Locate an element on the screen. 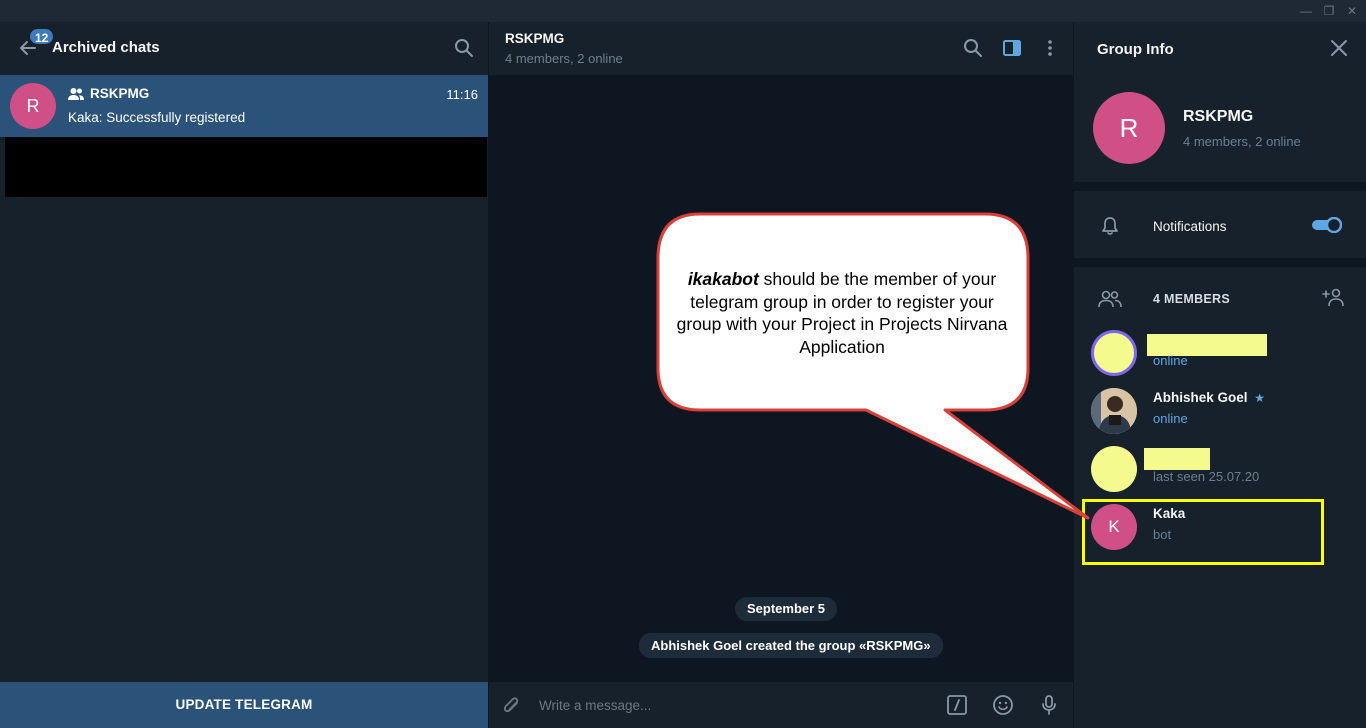  sidebar-toggle-icon is located at coordinates (1012, 48).